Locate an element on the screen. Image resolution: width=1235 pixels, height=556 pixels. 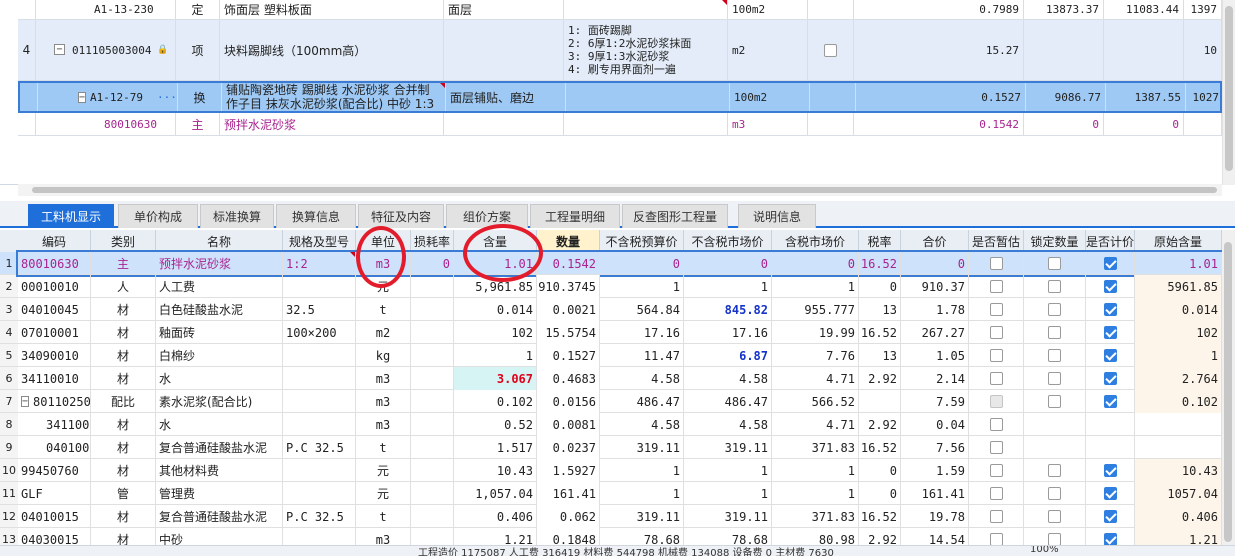
row-number: 4 is located at coordinates (9, 332).